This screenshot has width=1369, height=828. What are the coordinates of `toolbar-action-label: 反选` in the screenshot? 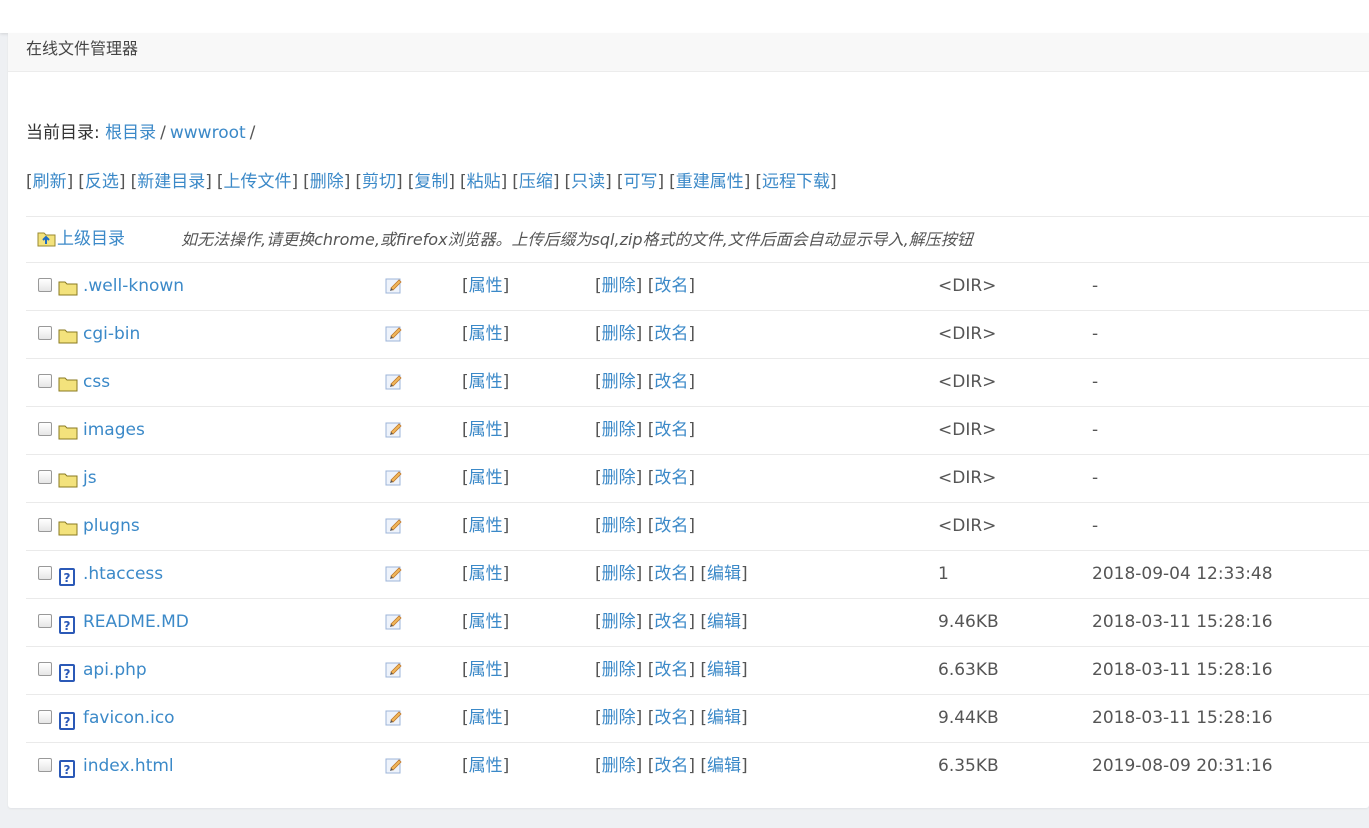 It's located at (102, 182).